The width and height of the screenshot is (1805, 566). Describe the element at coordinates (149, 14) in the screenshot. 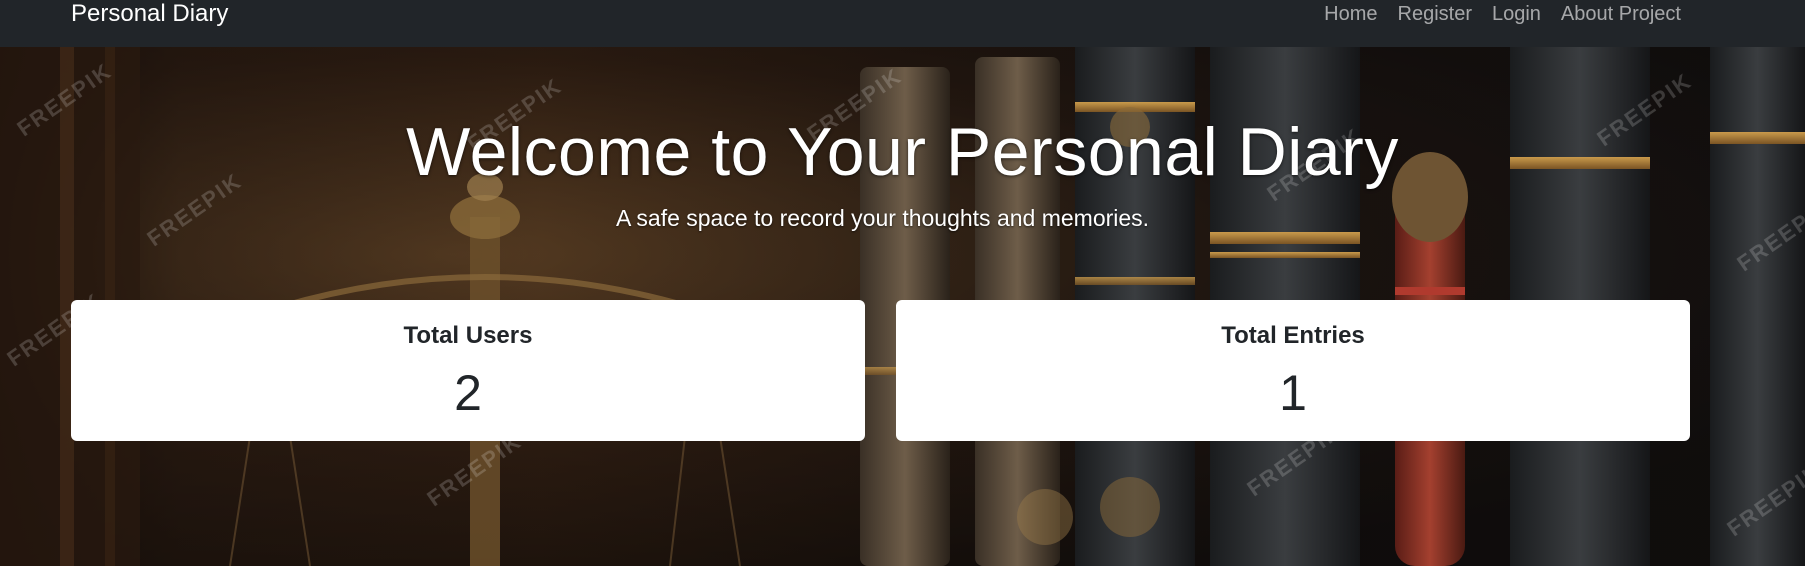

I see `brand-link: Personal Diary` at that location.